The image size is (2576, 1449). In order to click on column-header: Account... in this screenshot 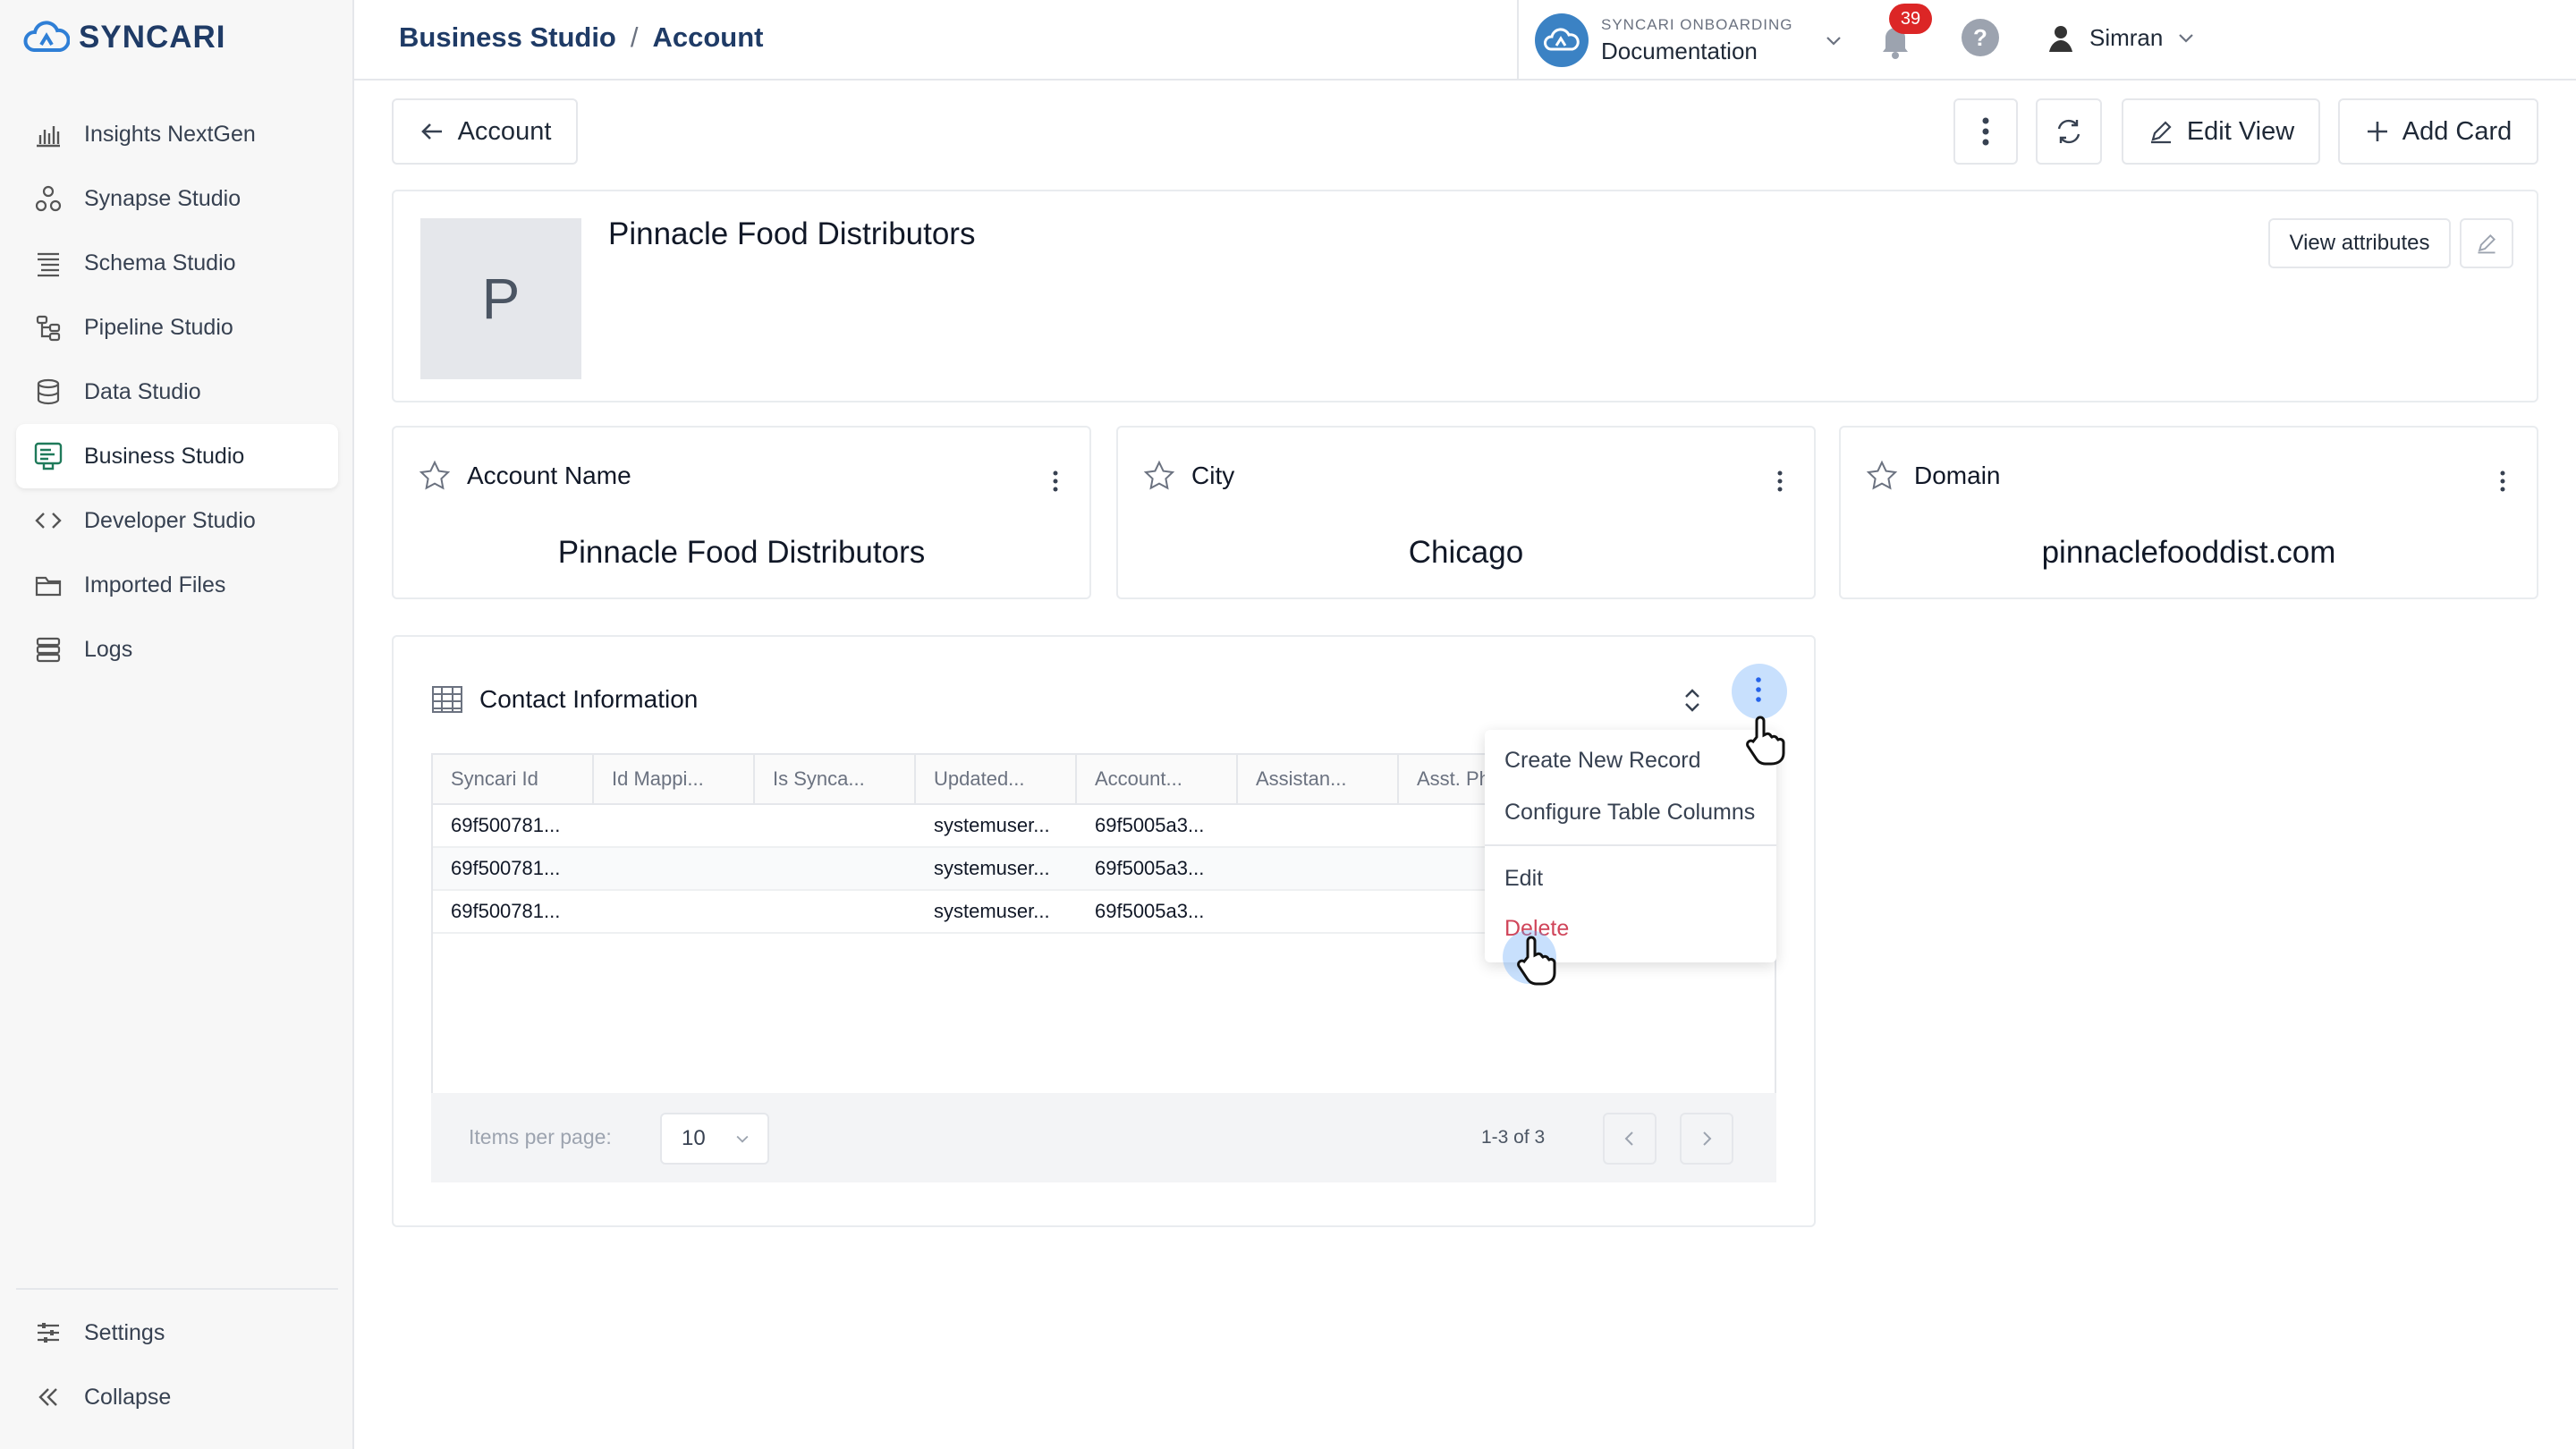, I will do `click(1157, 779)`.